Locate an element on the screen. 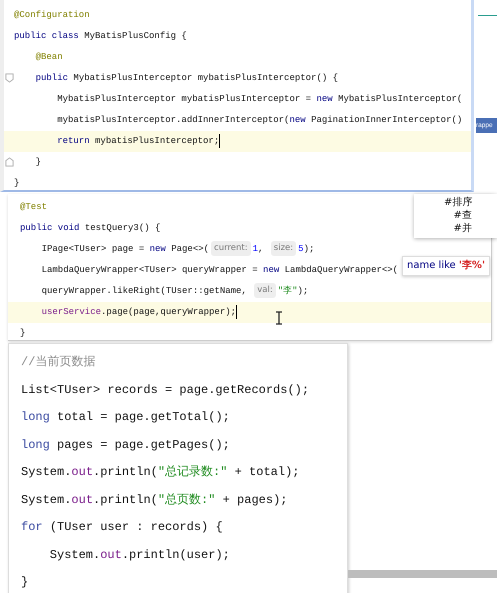 The height and width of the screenshot is (593, 497). code-line: long pages = page.getPages(); is located at coordinates (125, 445).